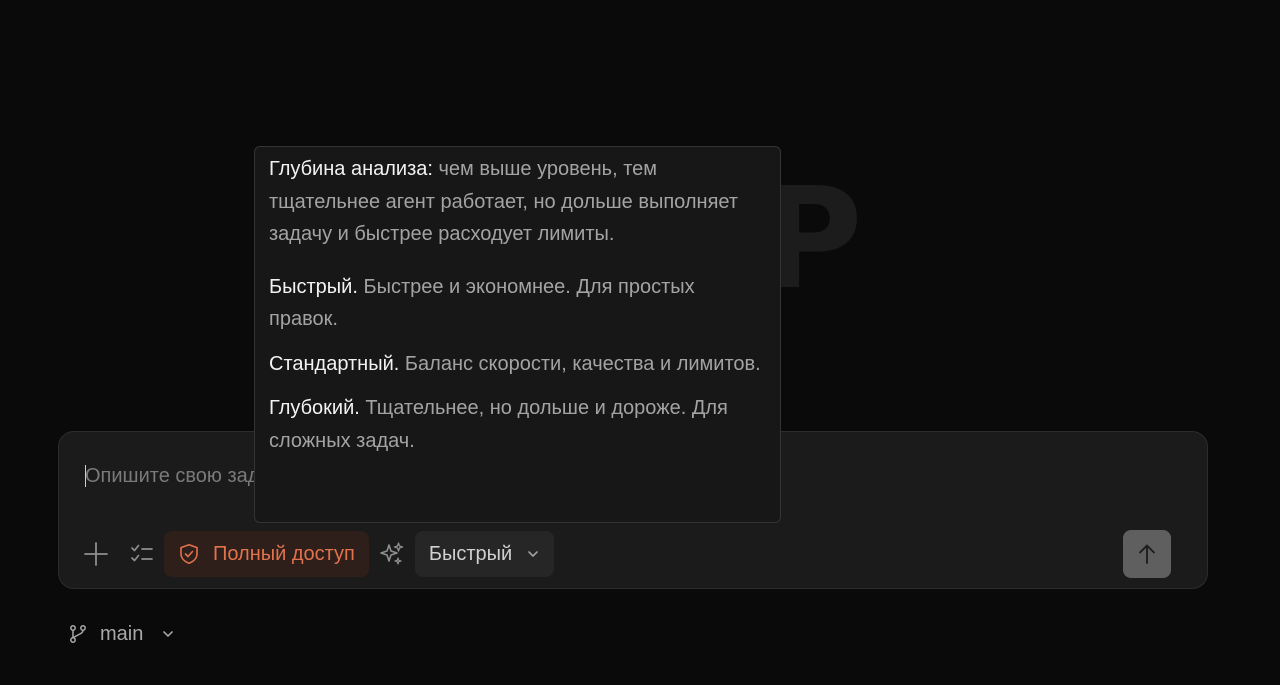 Image resolution: width=1280 pixels, height=685 pixels. I want to click on tooltip-option-title: Глубокий., so click(314, 408).